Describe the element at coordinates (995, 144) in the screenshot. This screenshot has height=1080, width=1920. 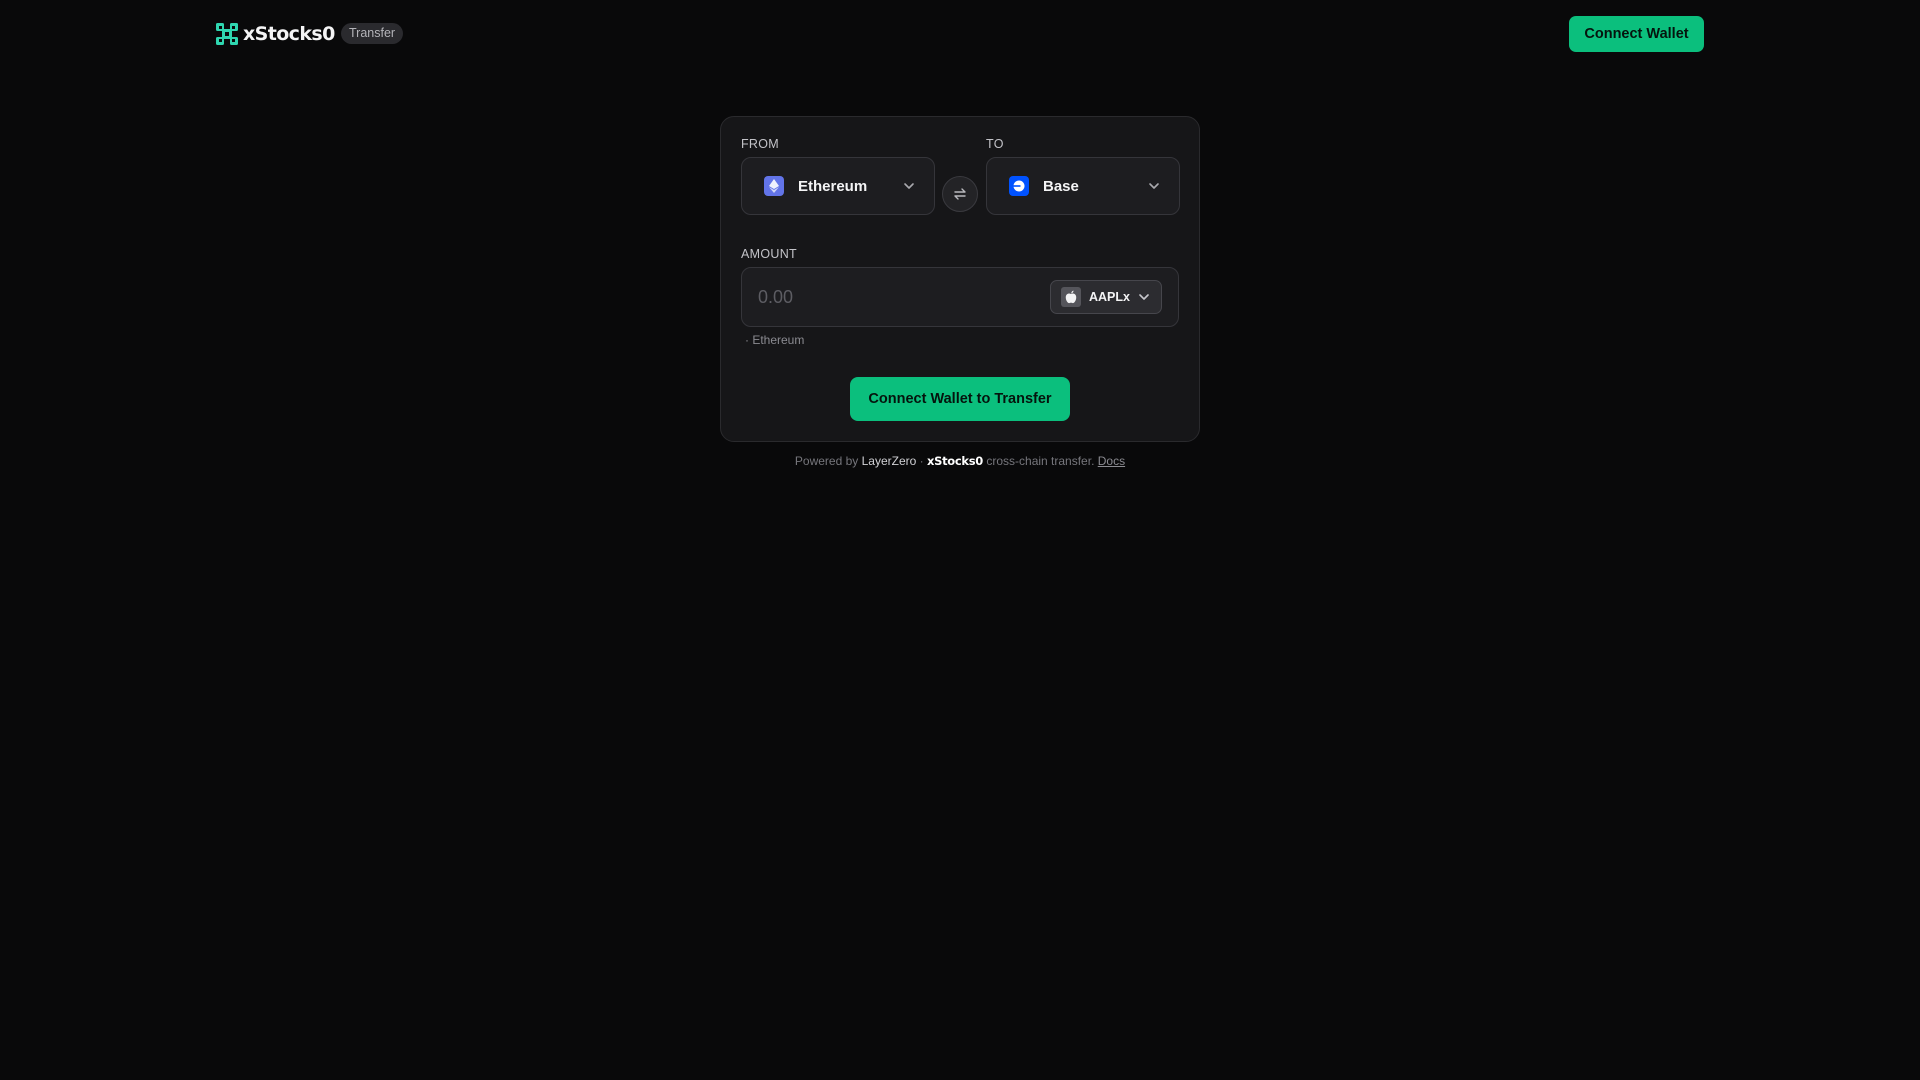
I see `to-label: TO` at that location.